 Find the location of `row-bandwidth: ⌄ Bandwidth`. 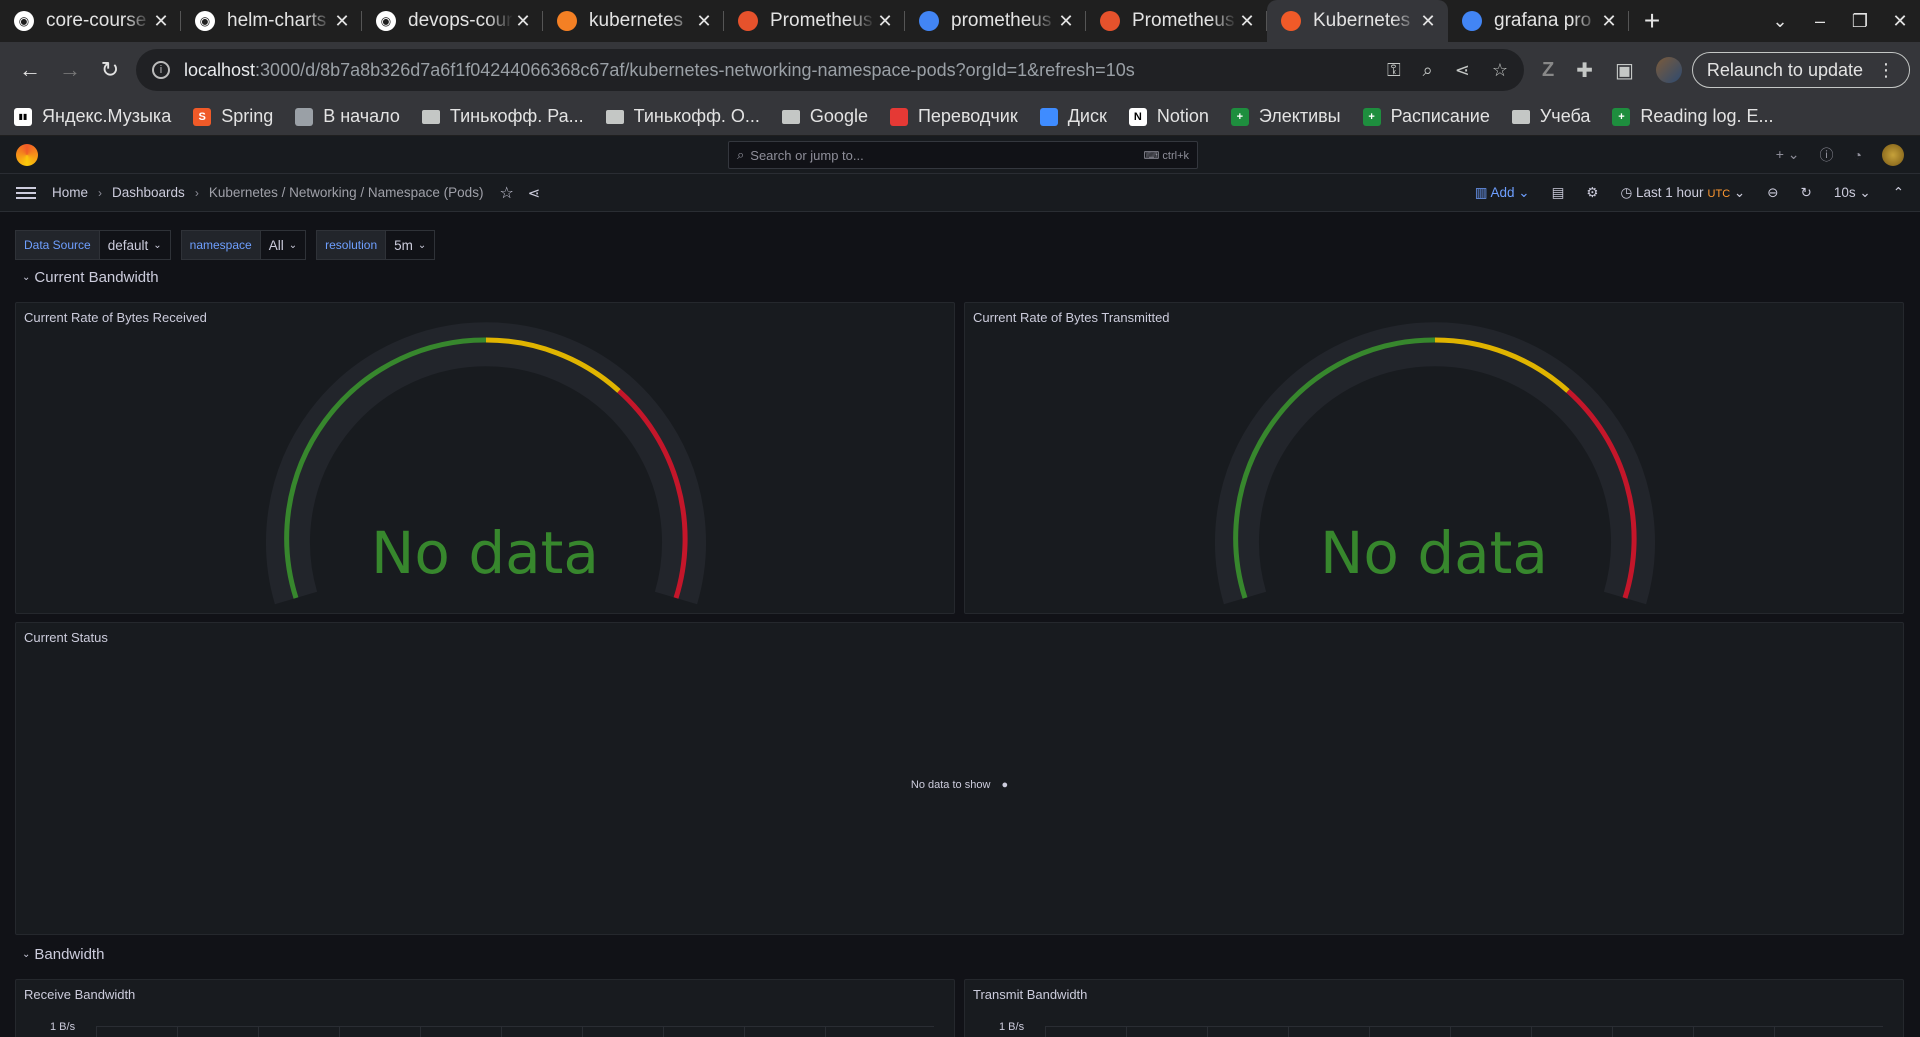

row-bandwidth: ⌄ Bandwidth is located at coordinates (52, 954).